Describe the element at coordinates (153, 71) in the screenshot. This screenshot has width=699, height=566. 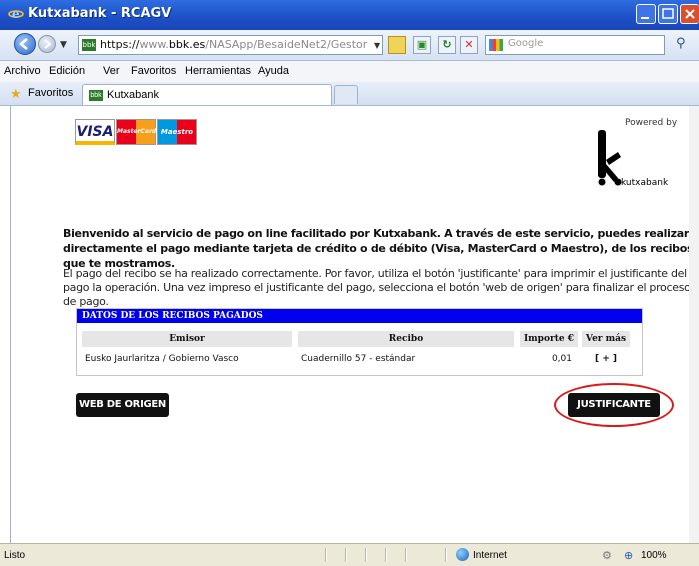
I see `menu-favoritos: Favoritos` at that location.